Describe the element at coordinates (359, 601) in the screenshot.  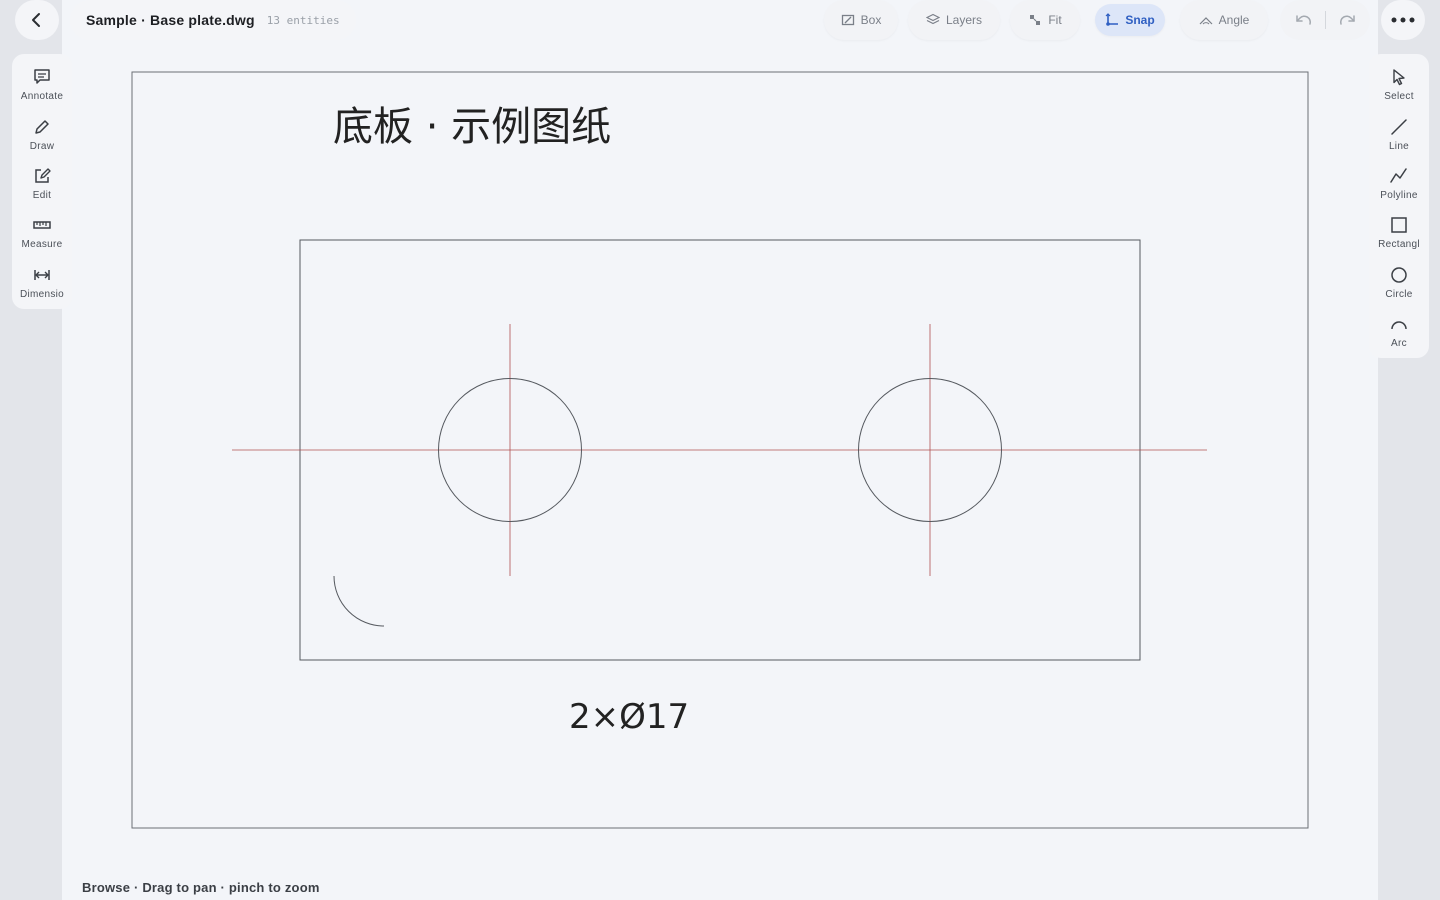
I see `corner-arc` at that location.